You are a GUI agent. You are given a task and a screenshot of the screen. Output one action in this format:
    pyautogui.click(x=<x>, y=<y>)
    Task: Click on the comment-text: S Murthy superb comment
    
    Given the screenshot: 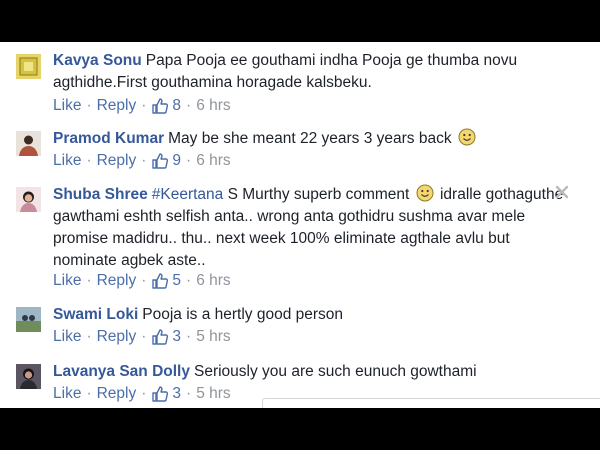 What is the action you would take?
    pyautogui.click(x=318, y=194)
    